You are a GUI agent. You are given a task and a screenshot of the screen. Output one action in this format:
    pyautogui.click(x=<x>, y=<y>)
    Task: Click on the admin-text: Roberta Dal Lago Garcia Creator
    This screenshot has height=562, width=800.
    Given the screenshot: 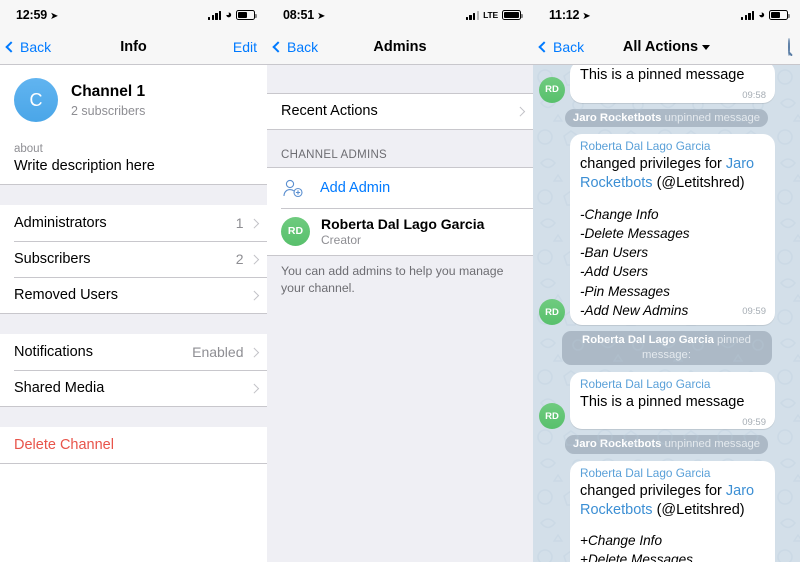 What is the action you would take?
    pyautogui.click(x=402, y=231)
    